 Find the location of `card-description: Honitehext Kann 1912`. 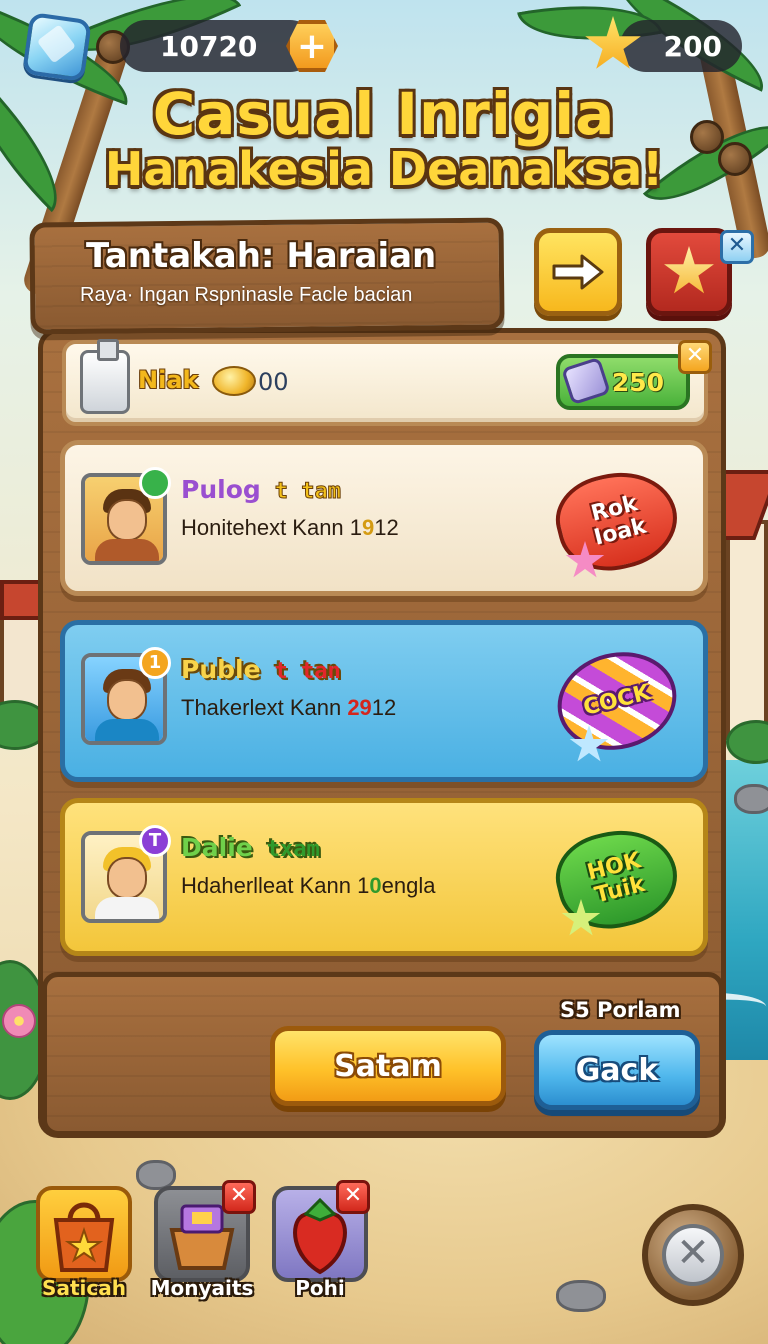

card-description: Honitehext Kann 1912 is located at coordinates (290, 528).